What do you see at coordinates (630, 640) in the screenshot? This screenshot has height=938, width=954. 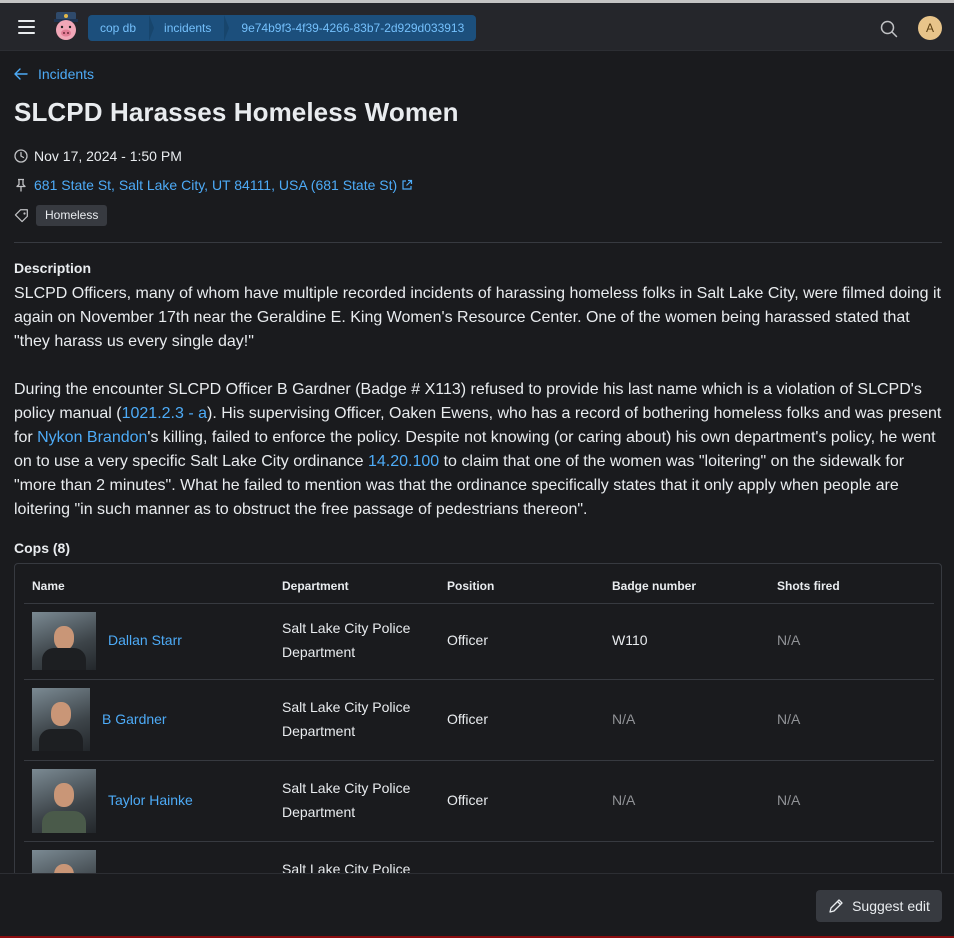 I see `cop-badge: W110` at bounding box center [630, 640].